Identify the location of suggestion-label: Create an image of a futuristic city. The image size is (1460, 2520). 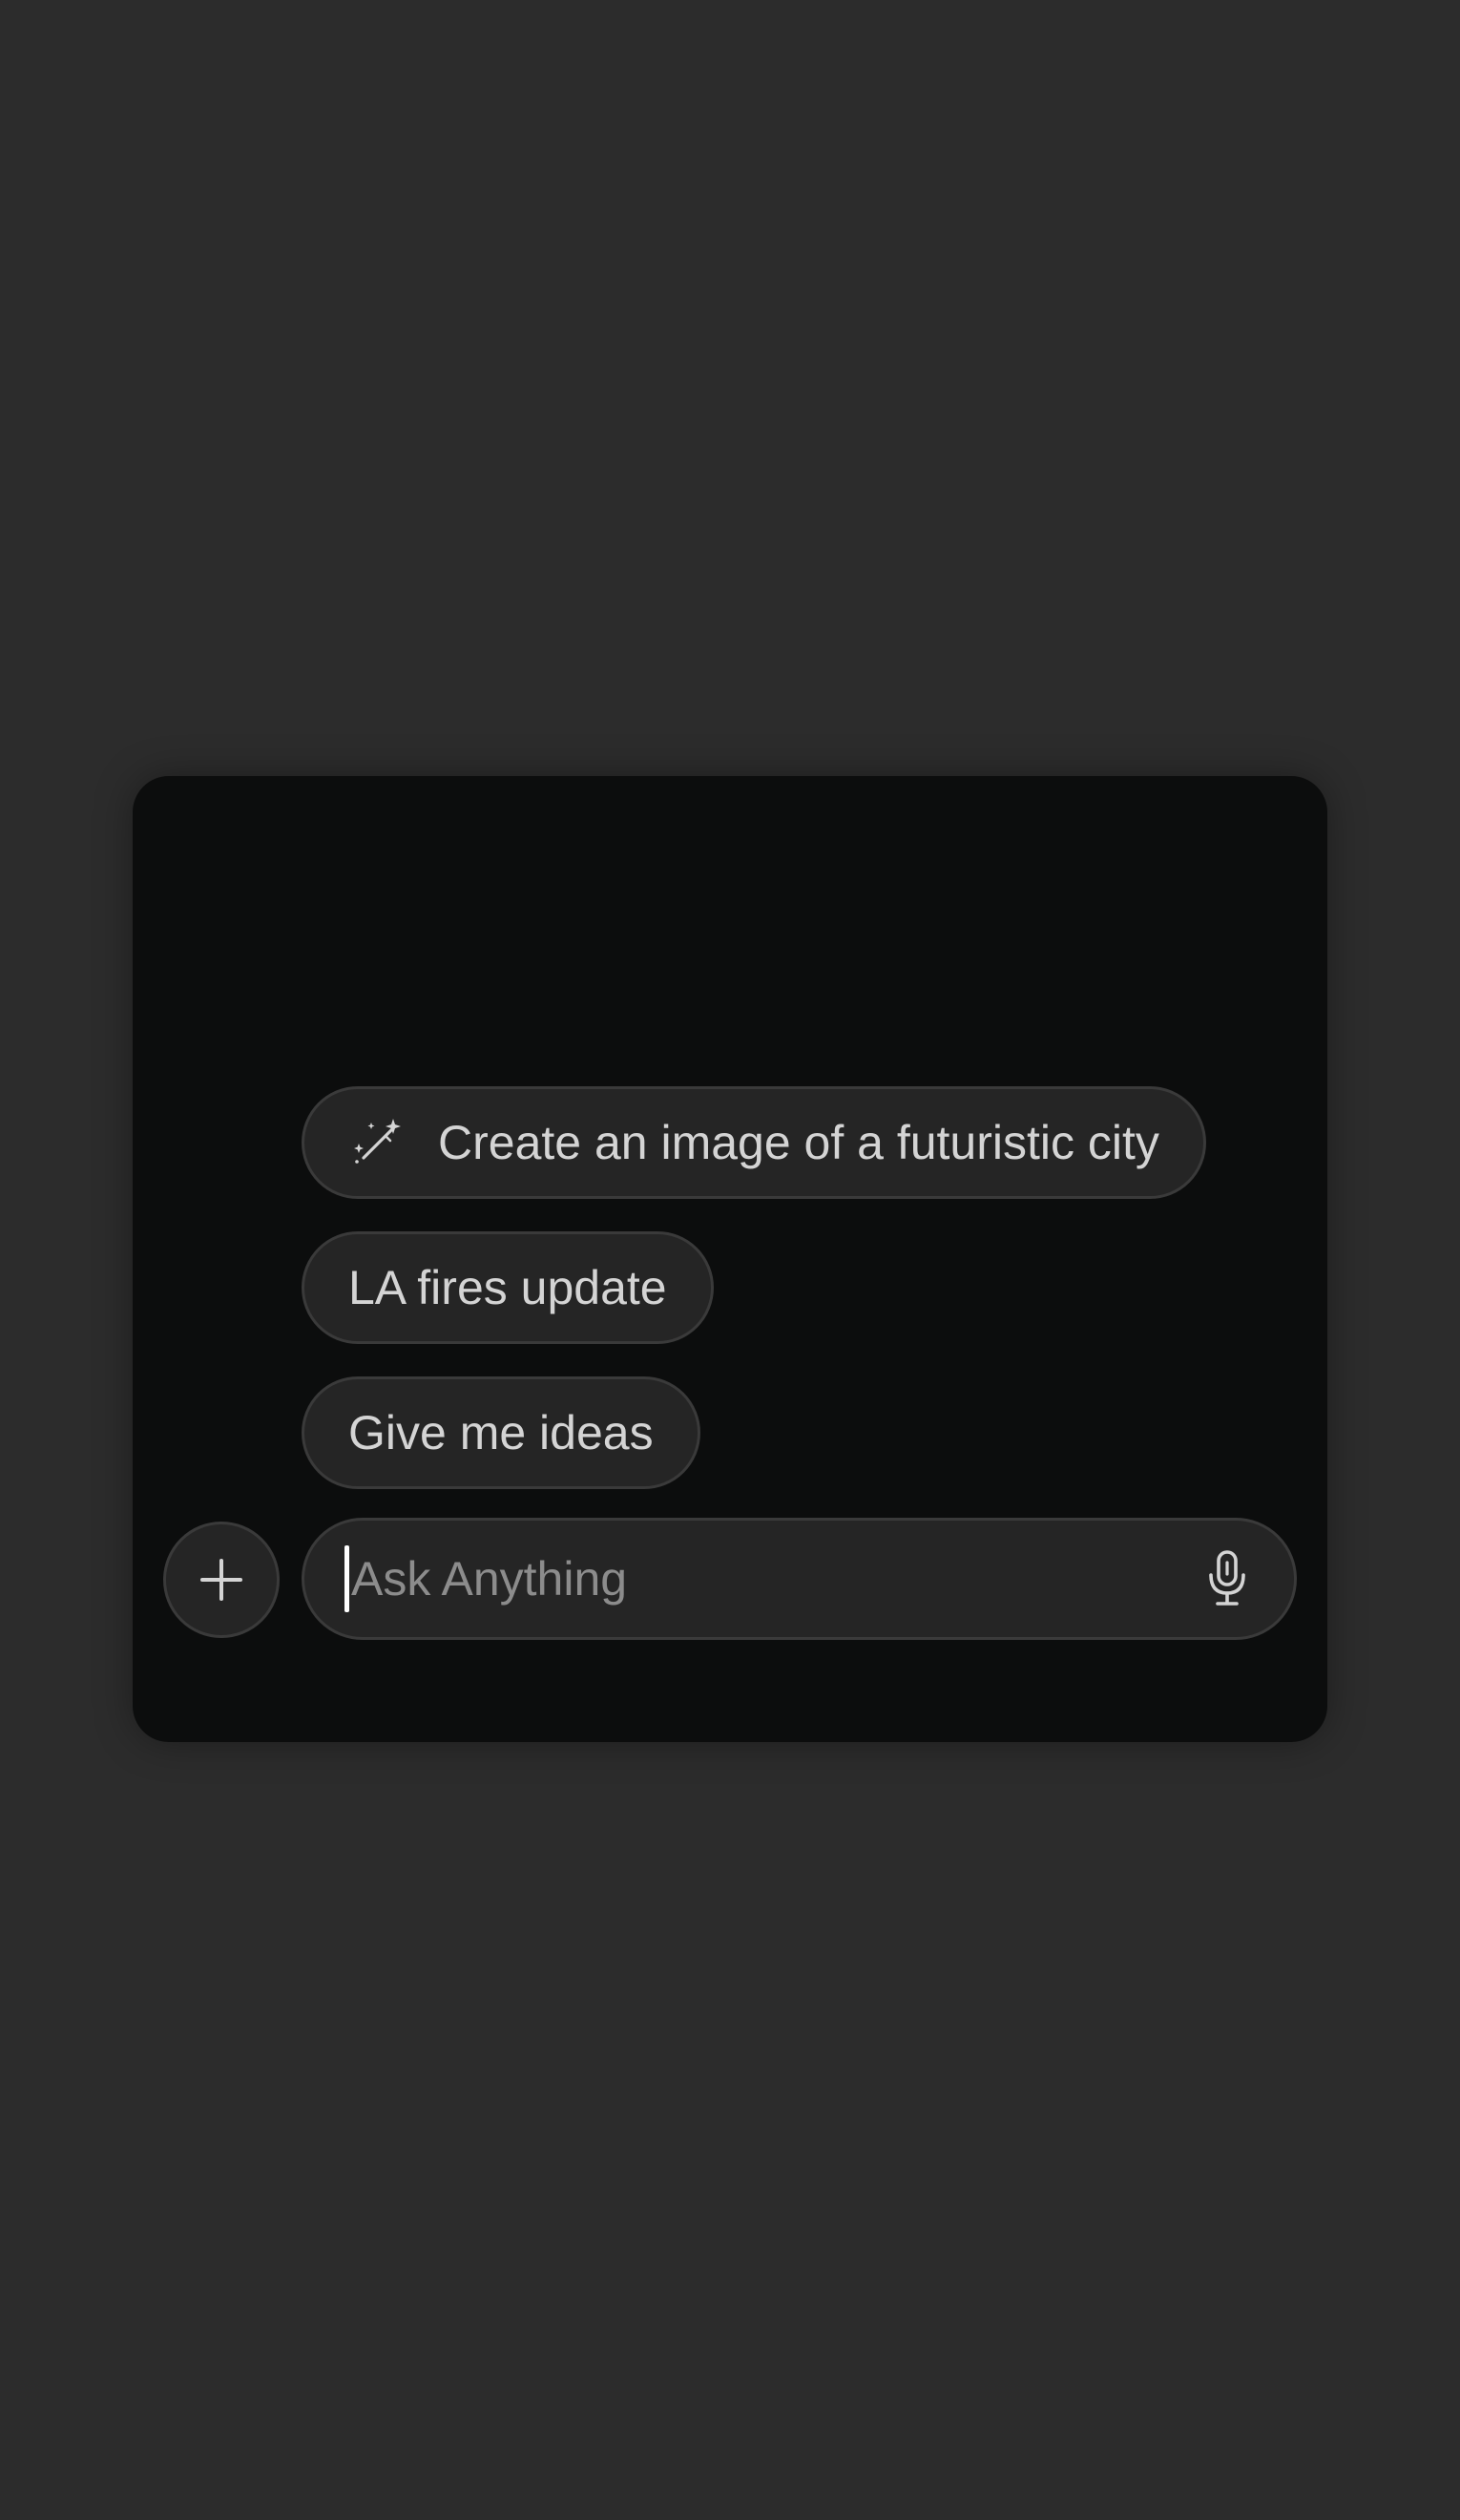
(798, 1142).